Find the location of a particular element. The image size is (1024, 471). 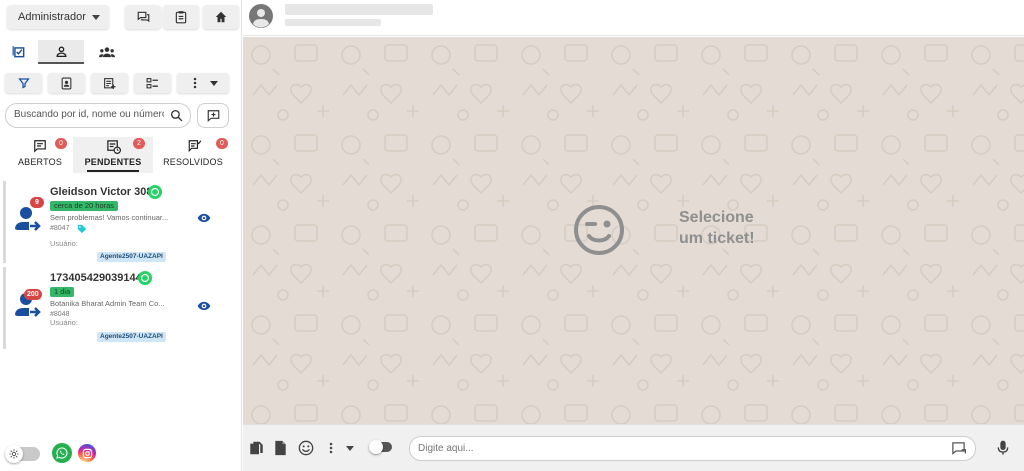

checklist-icon is located at coordinates (152, 82).